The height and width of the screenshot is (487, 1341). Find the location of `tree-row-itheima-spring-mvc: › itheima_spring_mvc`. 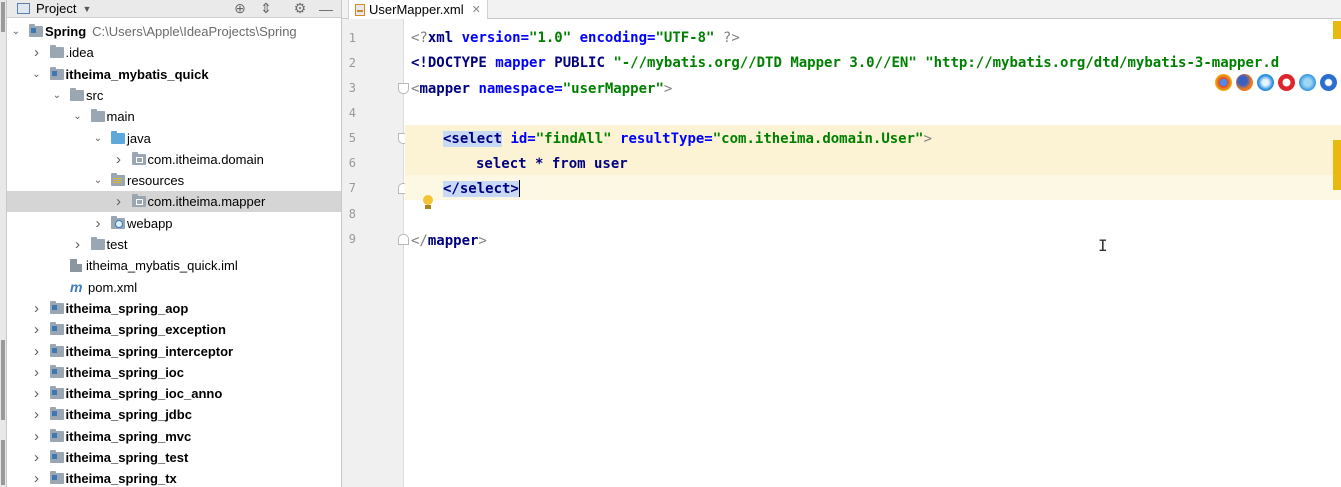

tree-row-itheima-spring-mvc: › itheima_spring_mvc is located at coordinates (174, 436).